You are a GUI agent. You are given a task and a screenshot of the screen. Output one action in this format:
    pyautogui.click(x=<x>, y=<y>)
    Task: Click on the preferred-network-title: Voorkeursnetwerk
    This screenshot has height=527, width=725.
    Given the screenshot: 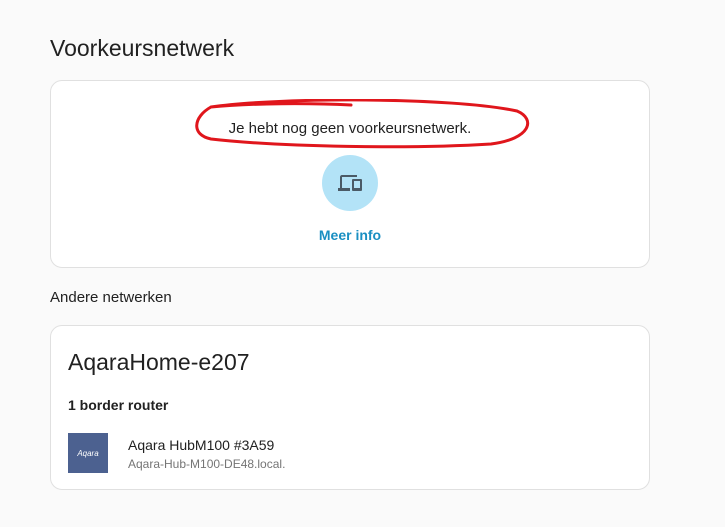 What is the action you would take?
    pyautogui.click(x=142, y=48)
    